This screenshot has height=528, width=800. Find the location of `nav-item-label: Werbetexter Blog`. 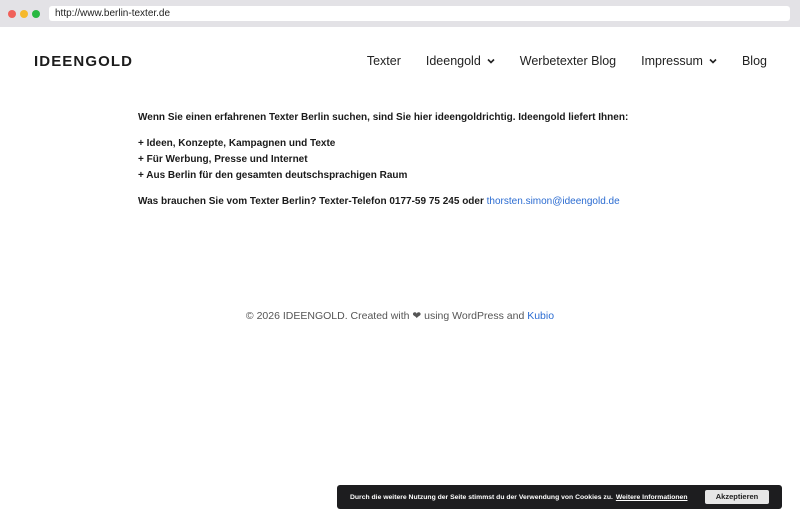

nav-item-label: Werbetexter Blog is located at coordinates (568, 61).